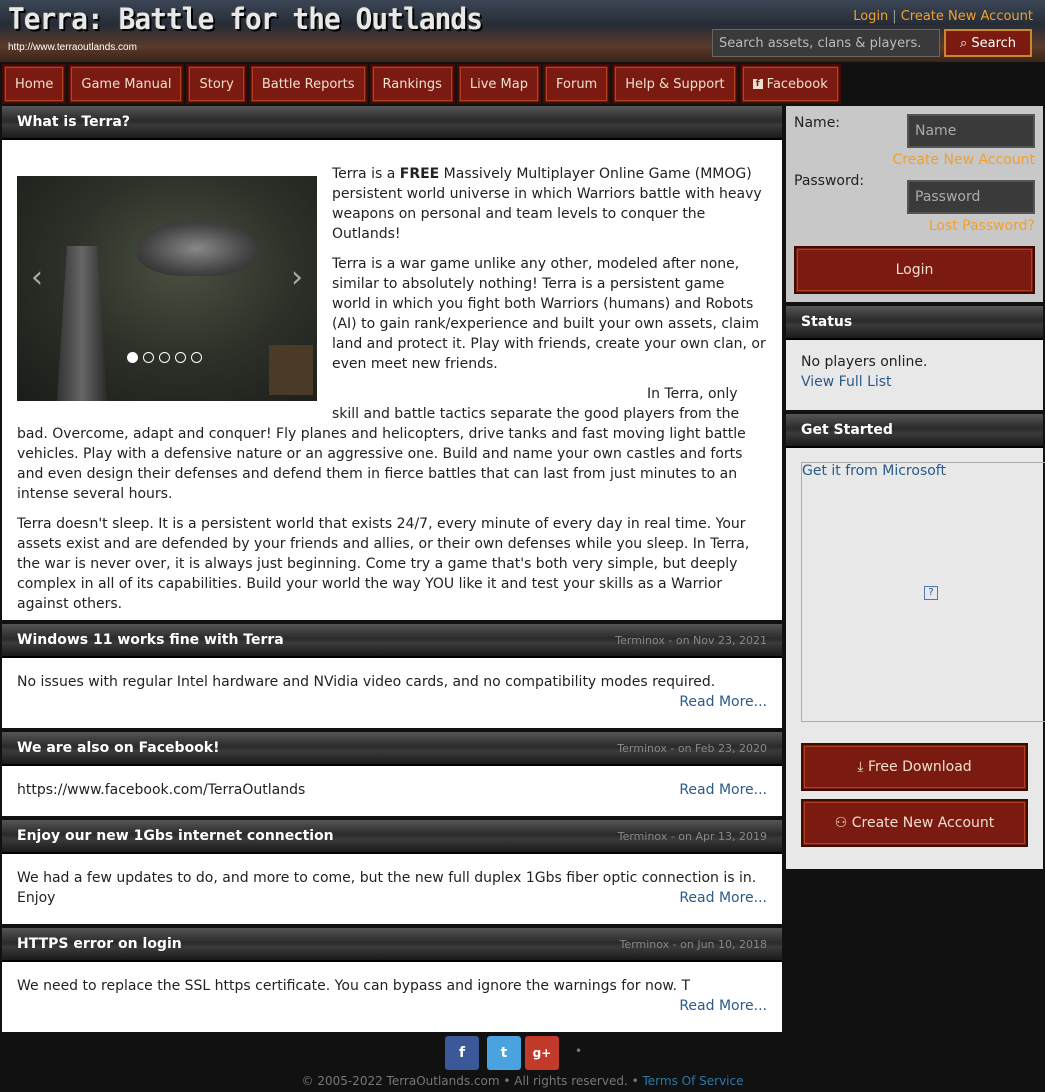 This screenshot has width=1045, height=1092. What do you see at coordinates (197, 248) in the screenshot?
I see `carousel-ship-image` at bounding box center [197, 248].